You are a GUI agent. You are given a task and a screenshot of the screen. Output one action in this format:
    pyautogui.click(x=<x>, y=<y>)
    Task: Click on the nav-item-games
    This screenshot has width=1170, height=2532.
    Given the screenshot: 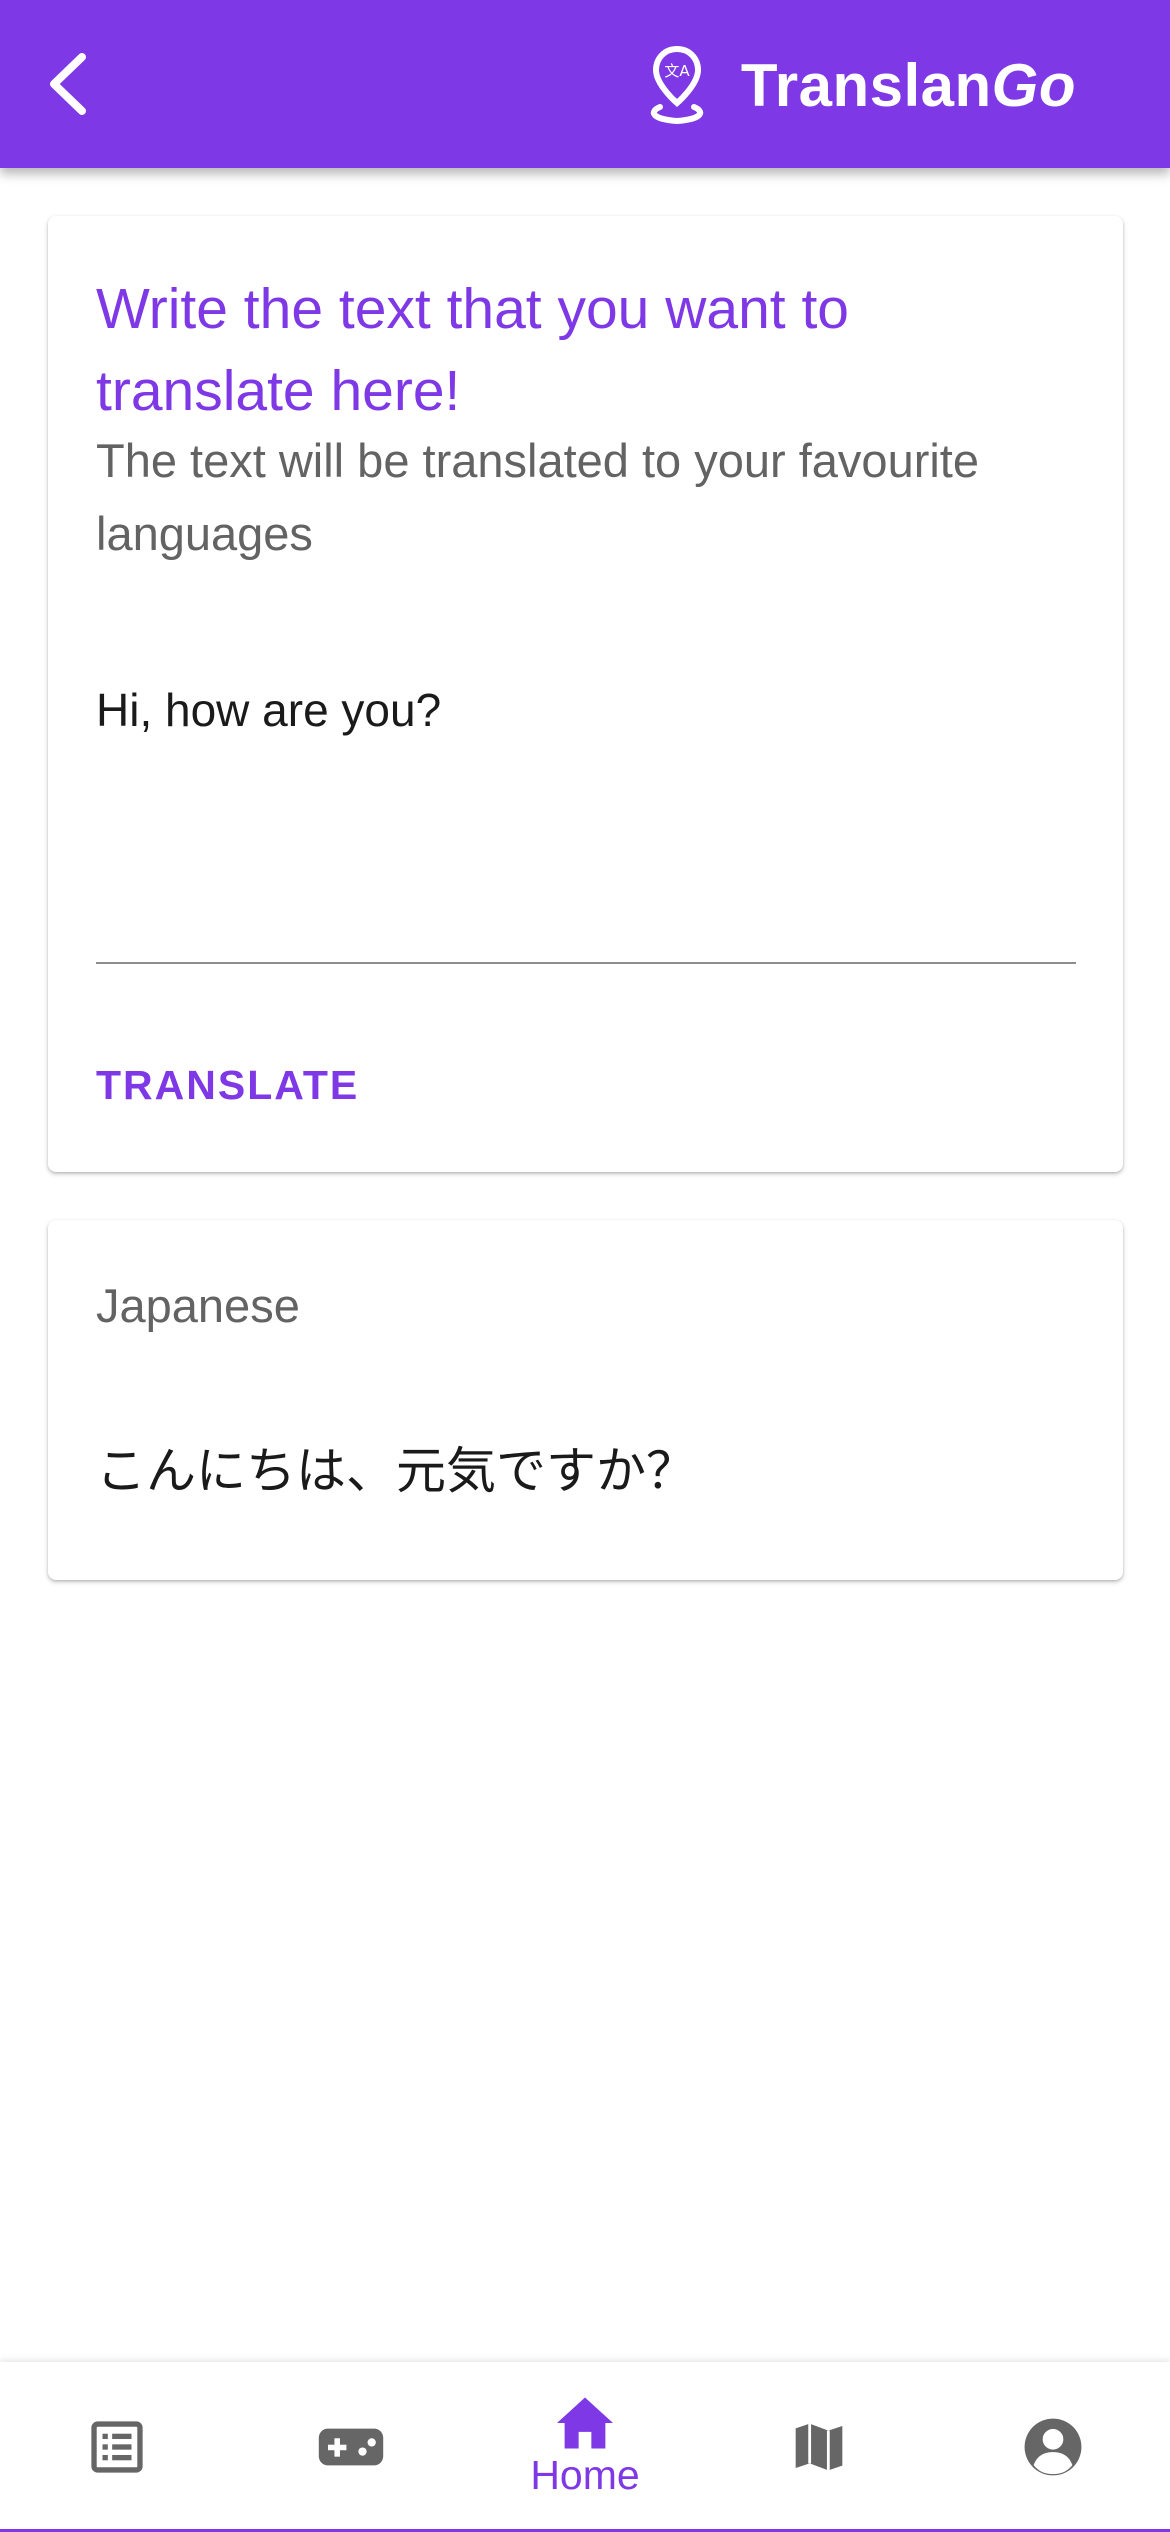 What is the action you would take?
    pyautogui.click(x=351, y=2447)
    